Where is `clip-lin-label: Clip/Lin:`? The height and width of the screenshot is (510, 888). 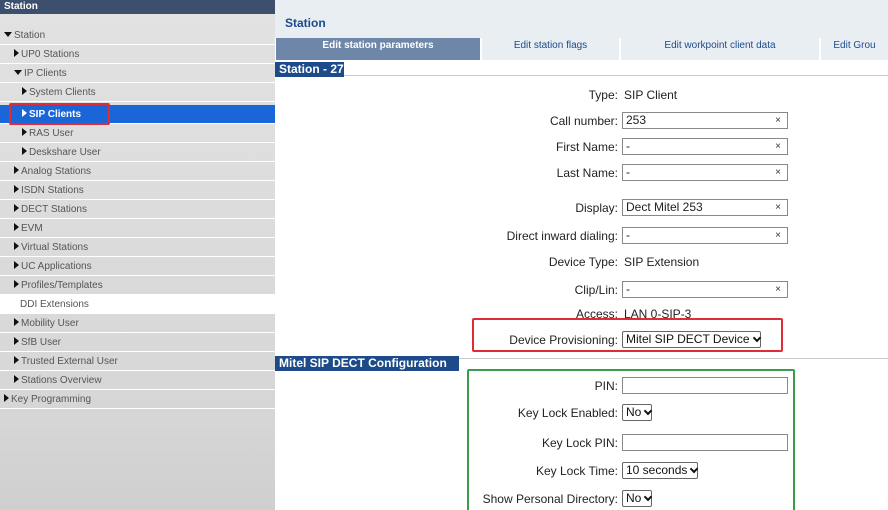 clip-lin-label: Clip/Lin: is located at coordinates (596, 290).